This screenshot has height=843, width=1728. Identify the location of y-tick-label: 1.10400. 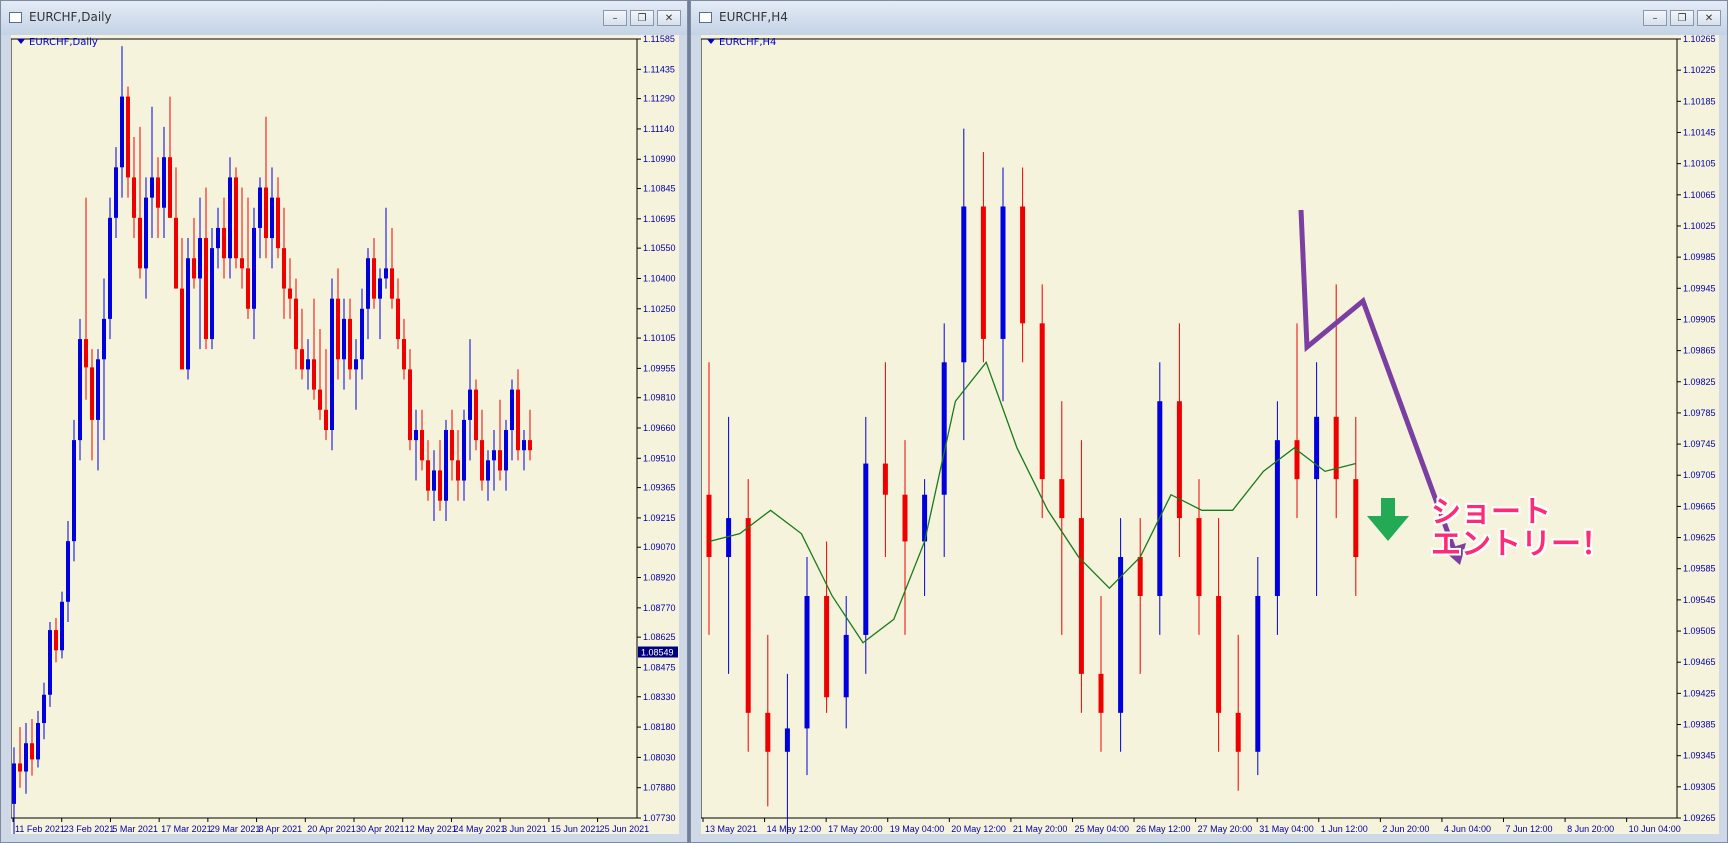
(659, 278).